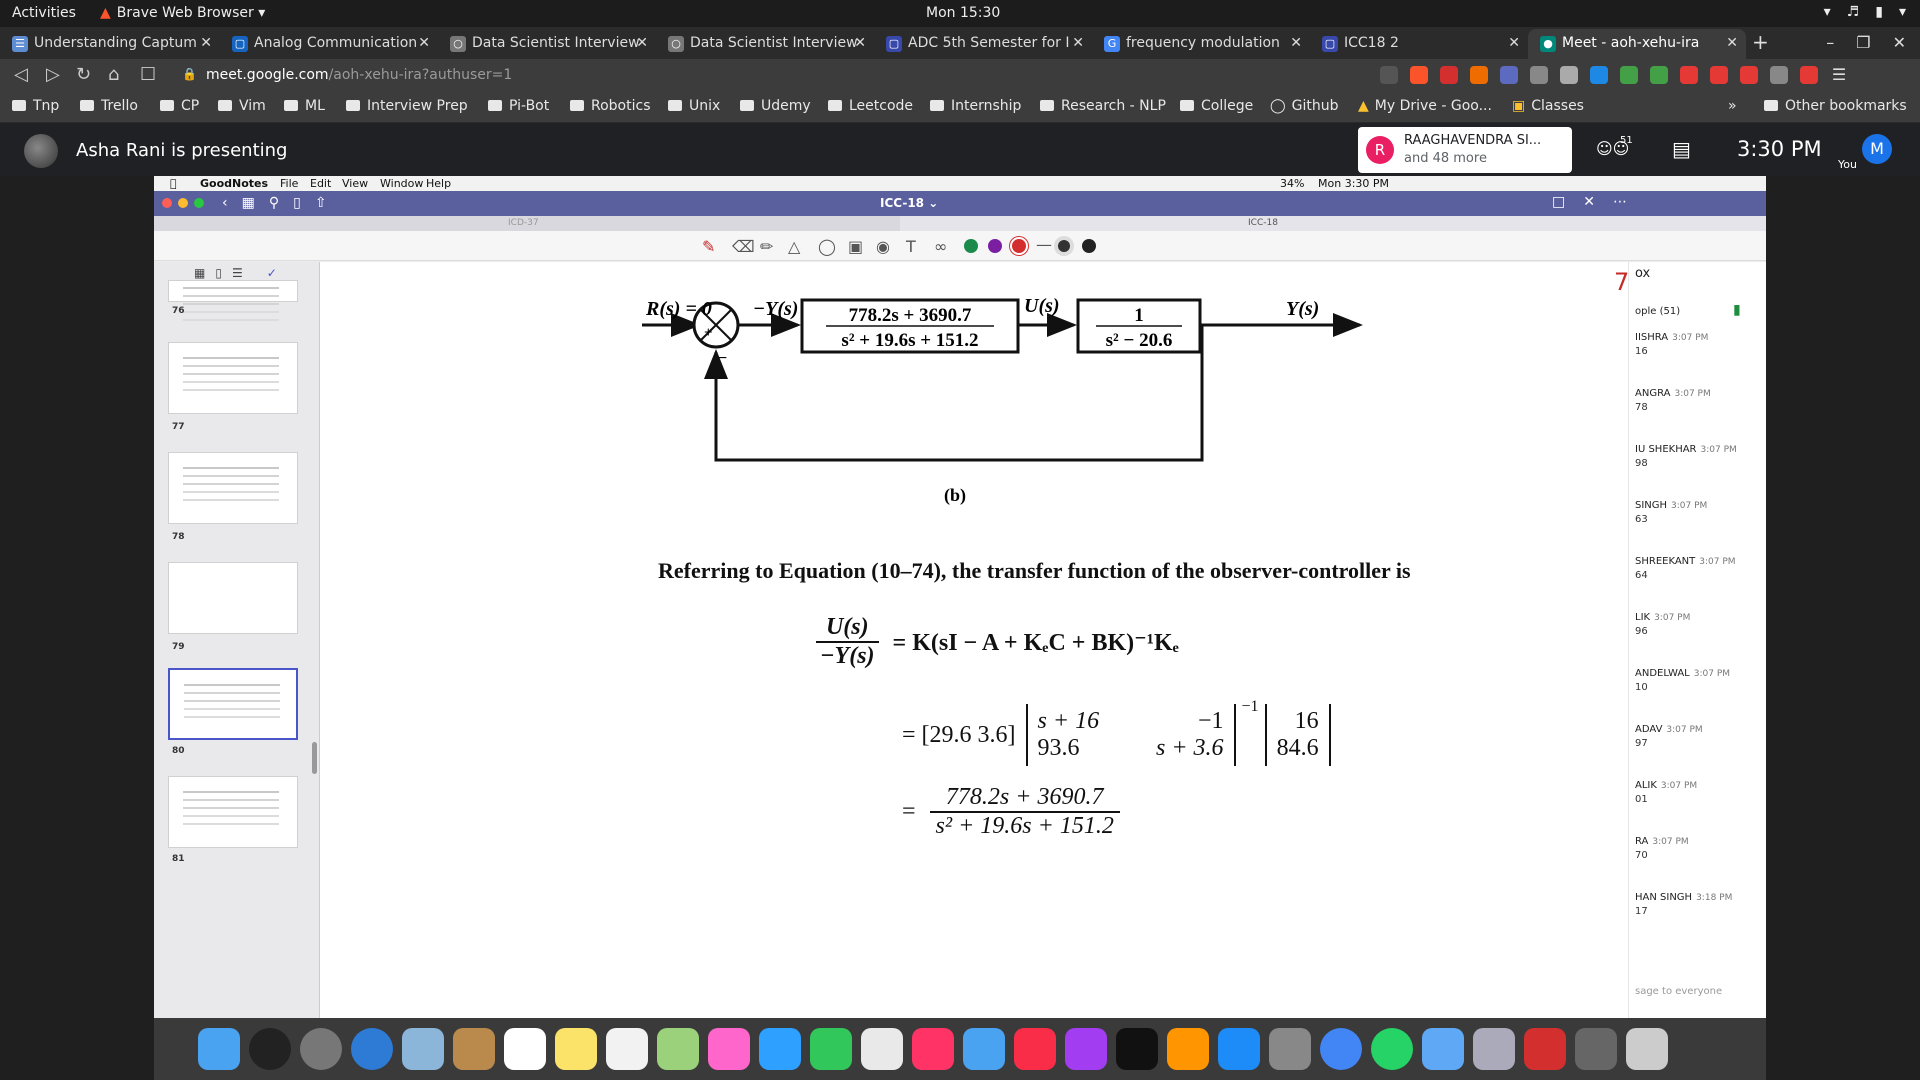 The image size is (1920, 1080). Describe the element at coordinates (1877, 149) in the screenshot. I see `user-avatar: M` at that location.